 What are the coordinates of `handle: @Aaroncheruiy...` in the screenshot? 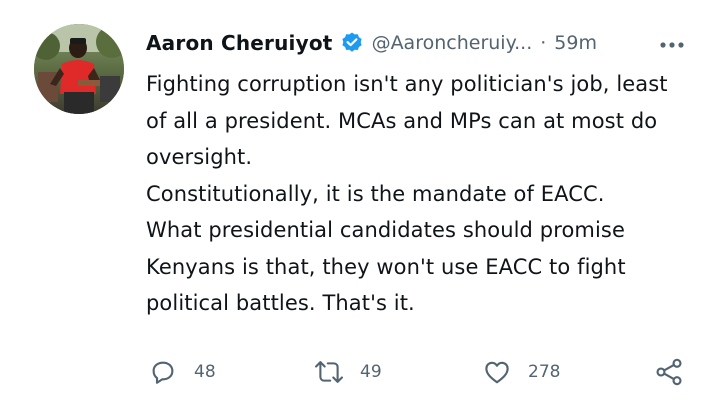 It's located at (452, 43).